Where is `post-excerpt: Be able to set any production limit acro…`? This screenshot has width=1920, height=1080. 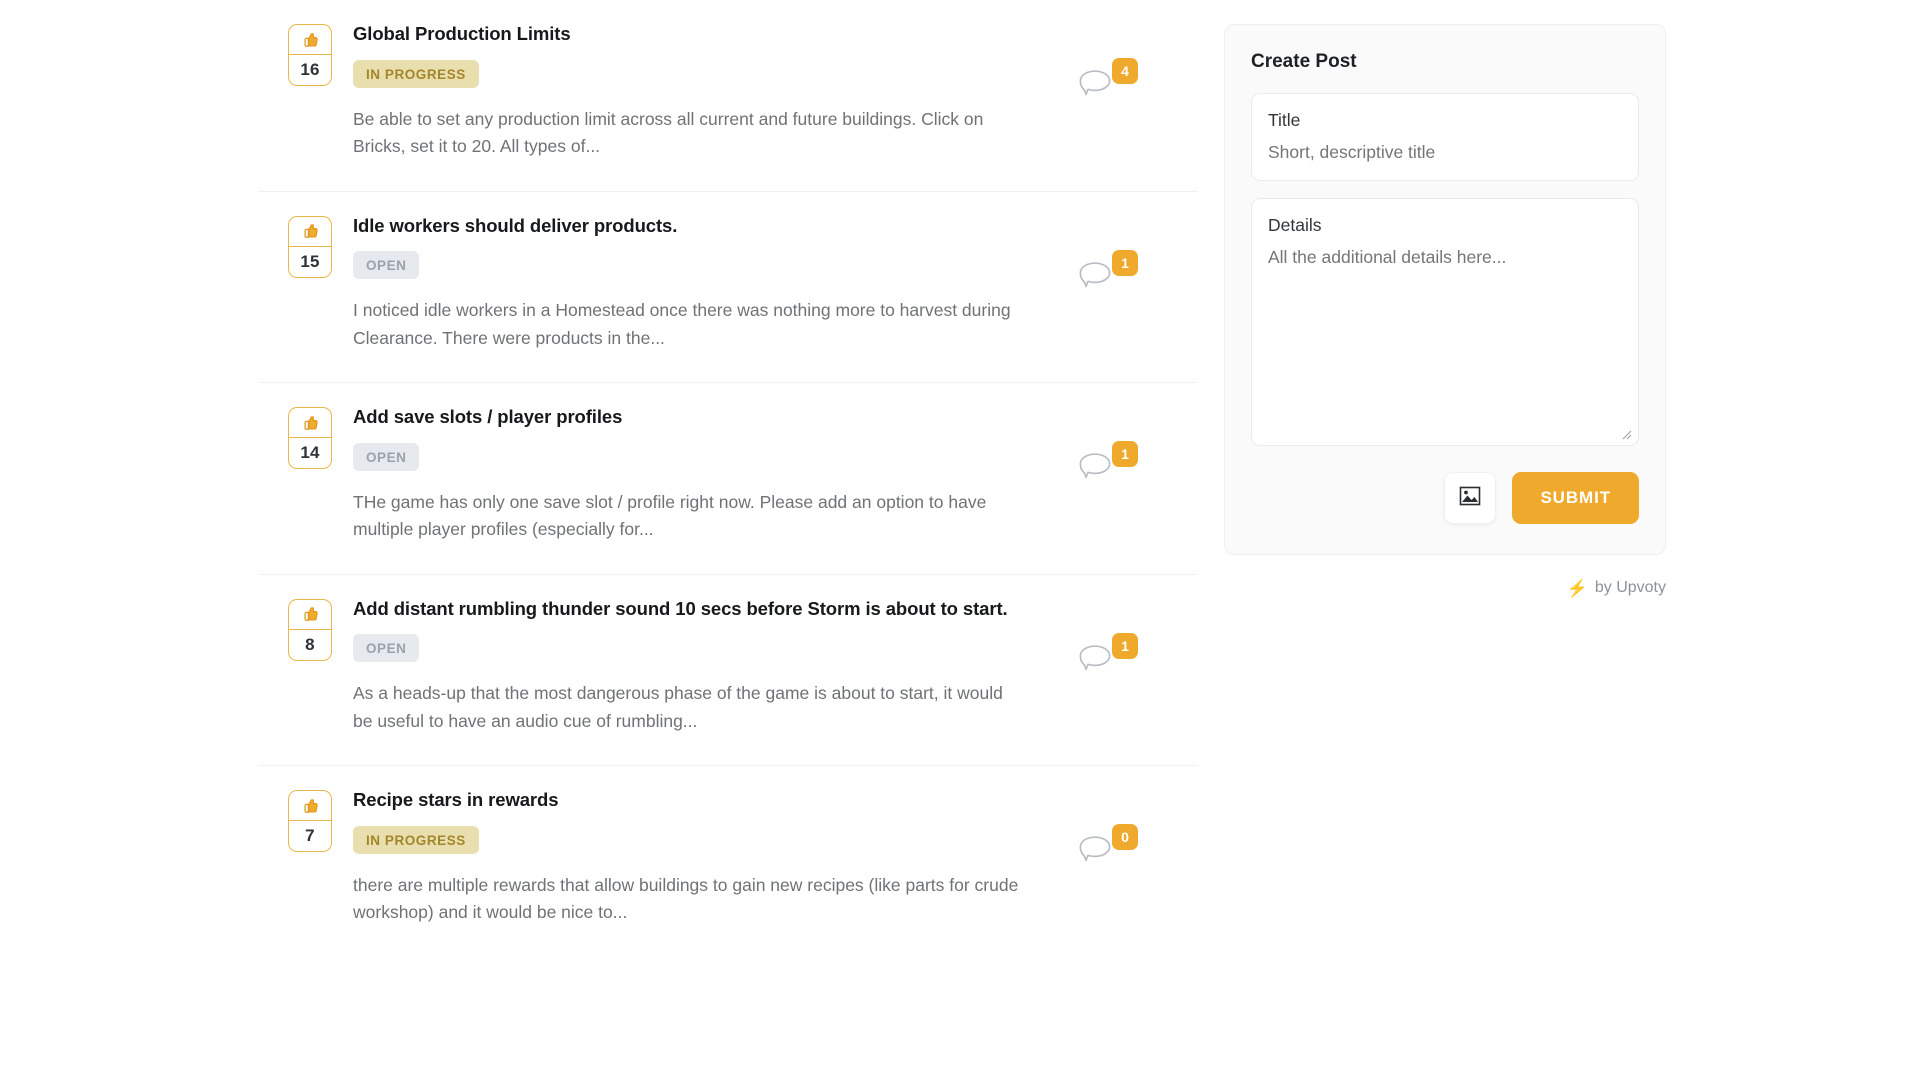
post-excerpt: Be able to set any production limit acro… is located at coordinates (668, 132).